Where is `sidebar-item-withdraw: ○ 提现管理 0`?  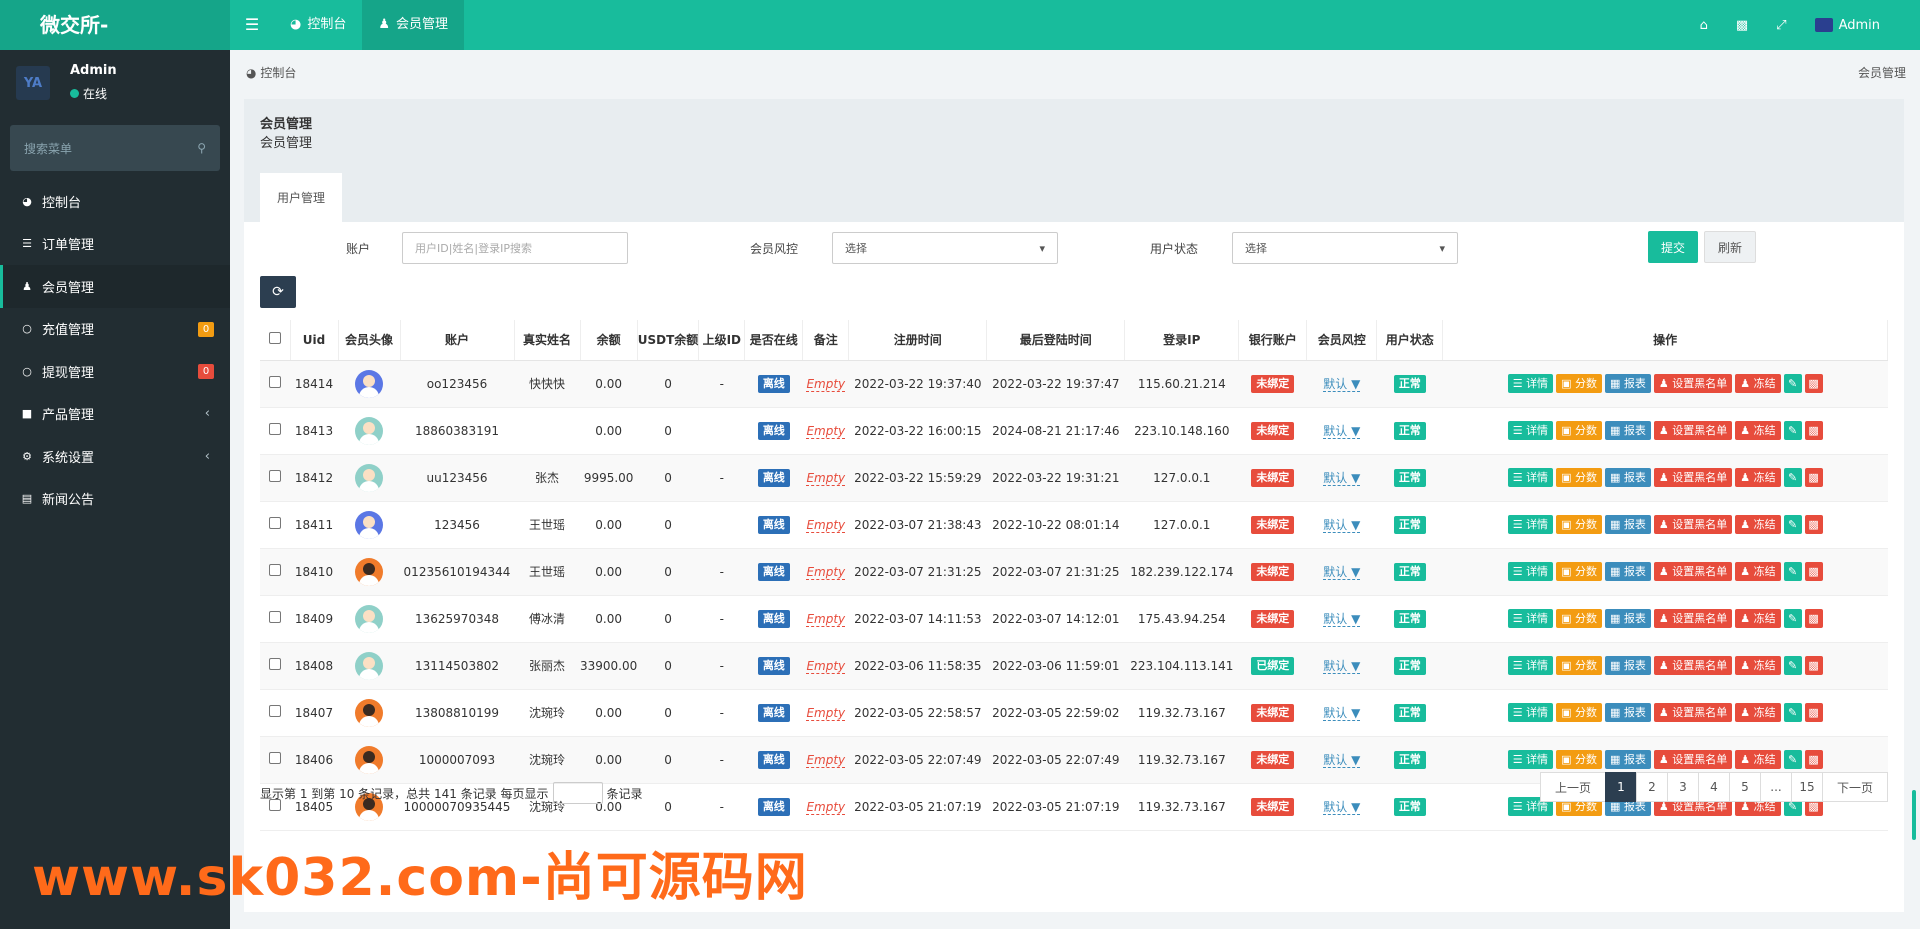
sidebar-item-withdraw: ○ 提现管理 0 is located at coordinates (115, 371).